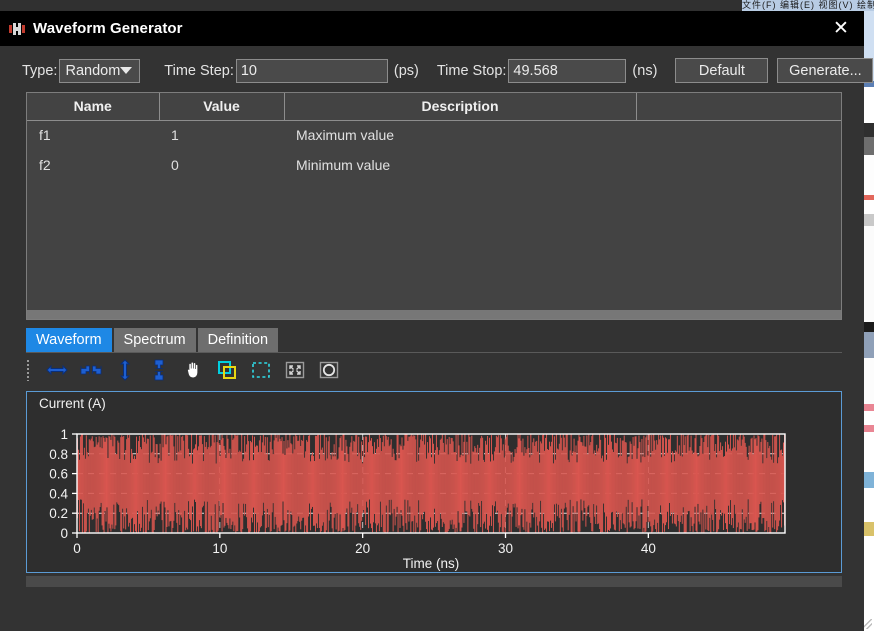 This screenshot has width=874, height=631. What do you see at coordinates (311, 70) in the screenshot?
I see `time-step-input` at bounding box center [311, 70].